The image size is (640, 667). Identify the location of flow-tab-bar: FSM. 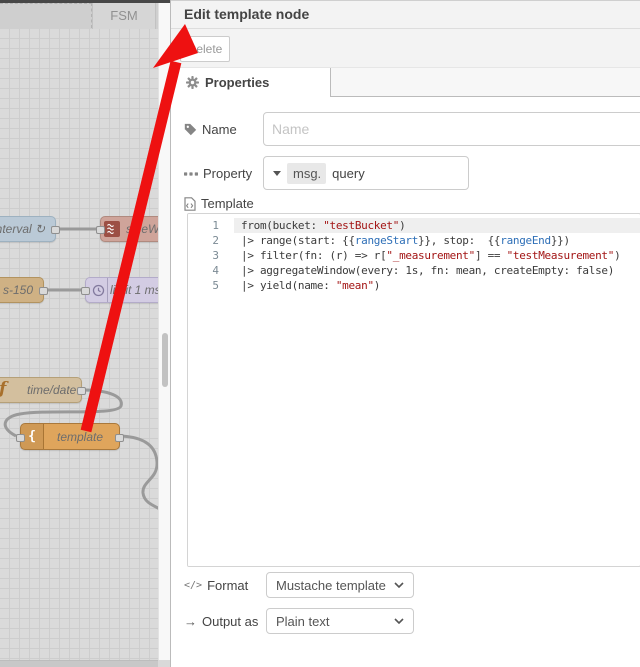
(79, 16).